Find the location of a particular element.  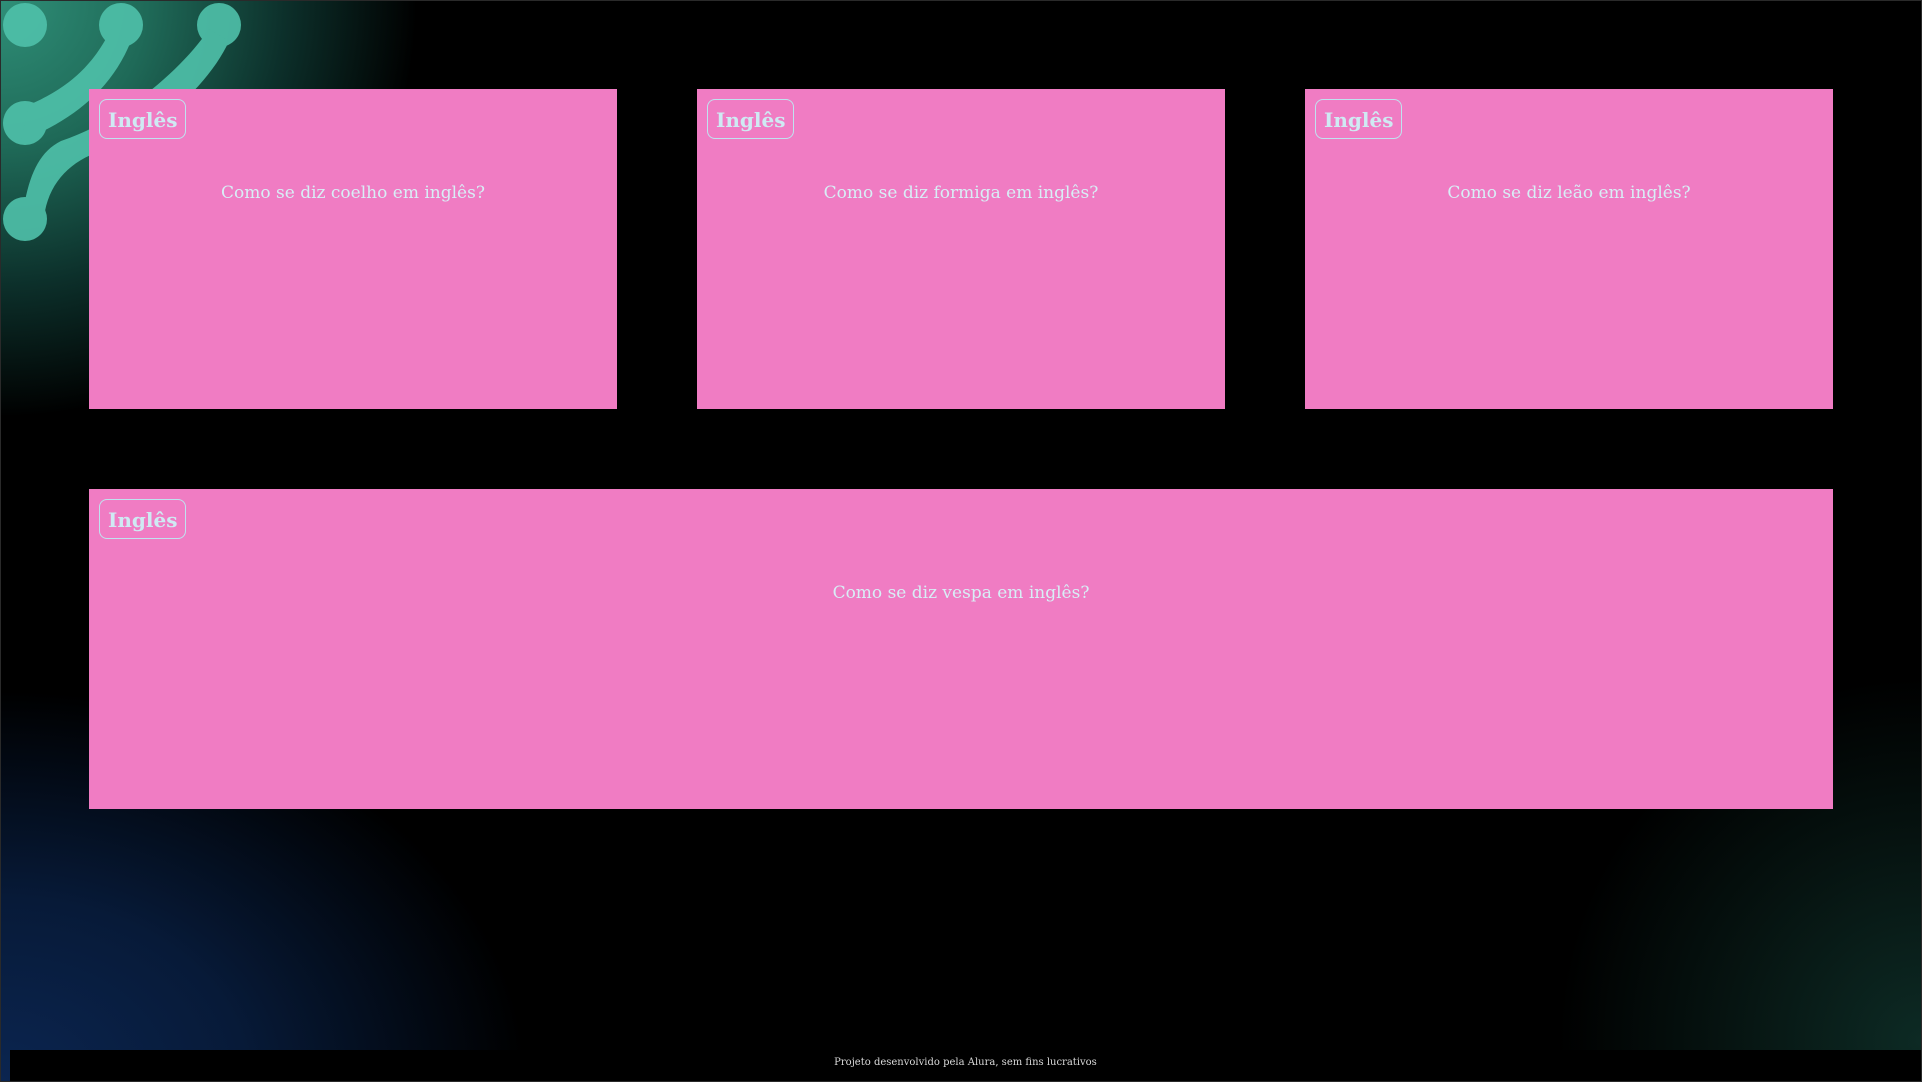

card-question: Como se diz vespa em inglês? is located at coordinates (961, 593).